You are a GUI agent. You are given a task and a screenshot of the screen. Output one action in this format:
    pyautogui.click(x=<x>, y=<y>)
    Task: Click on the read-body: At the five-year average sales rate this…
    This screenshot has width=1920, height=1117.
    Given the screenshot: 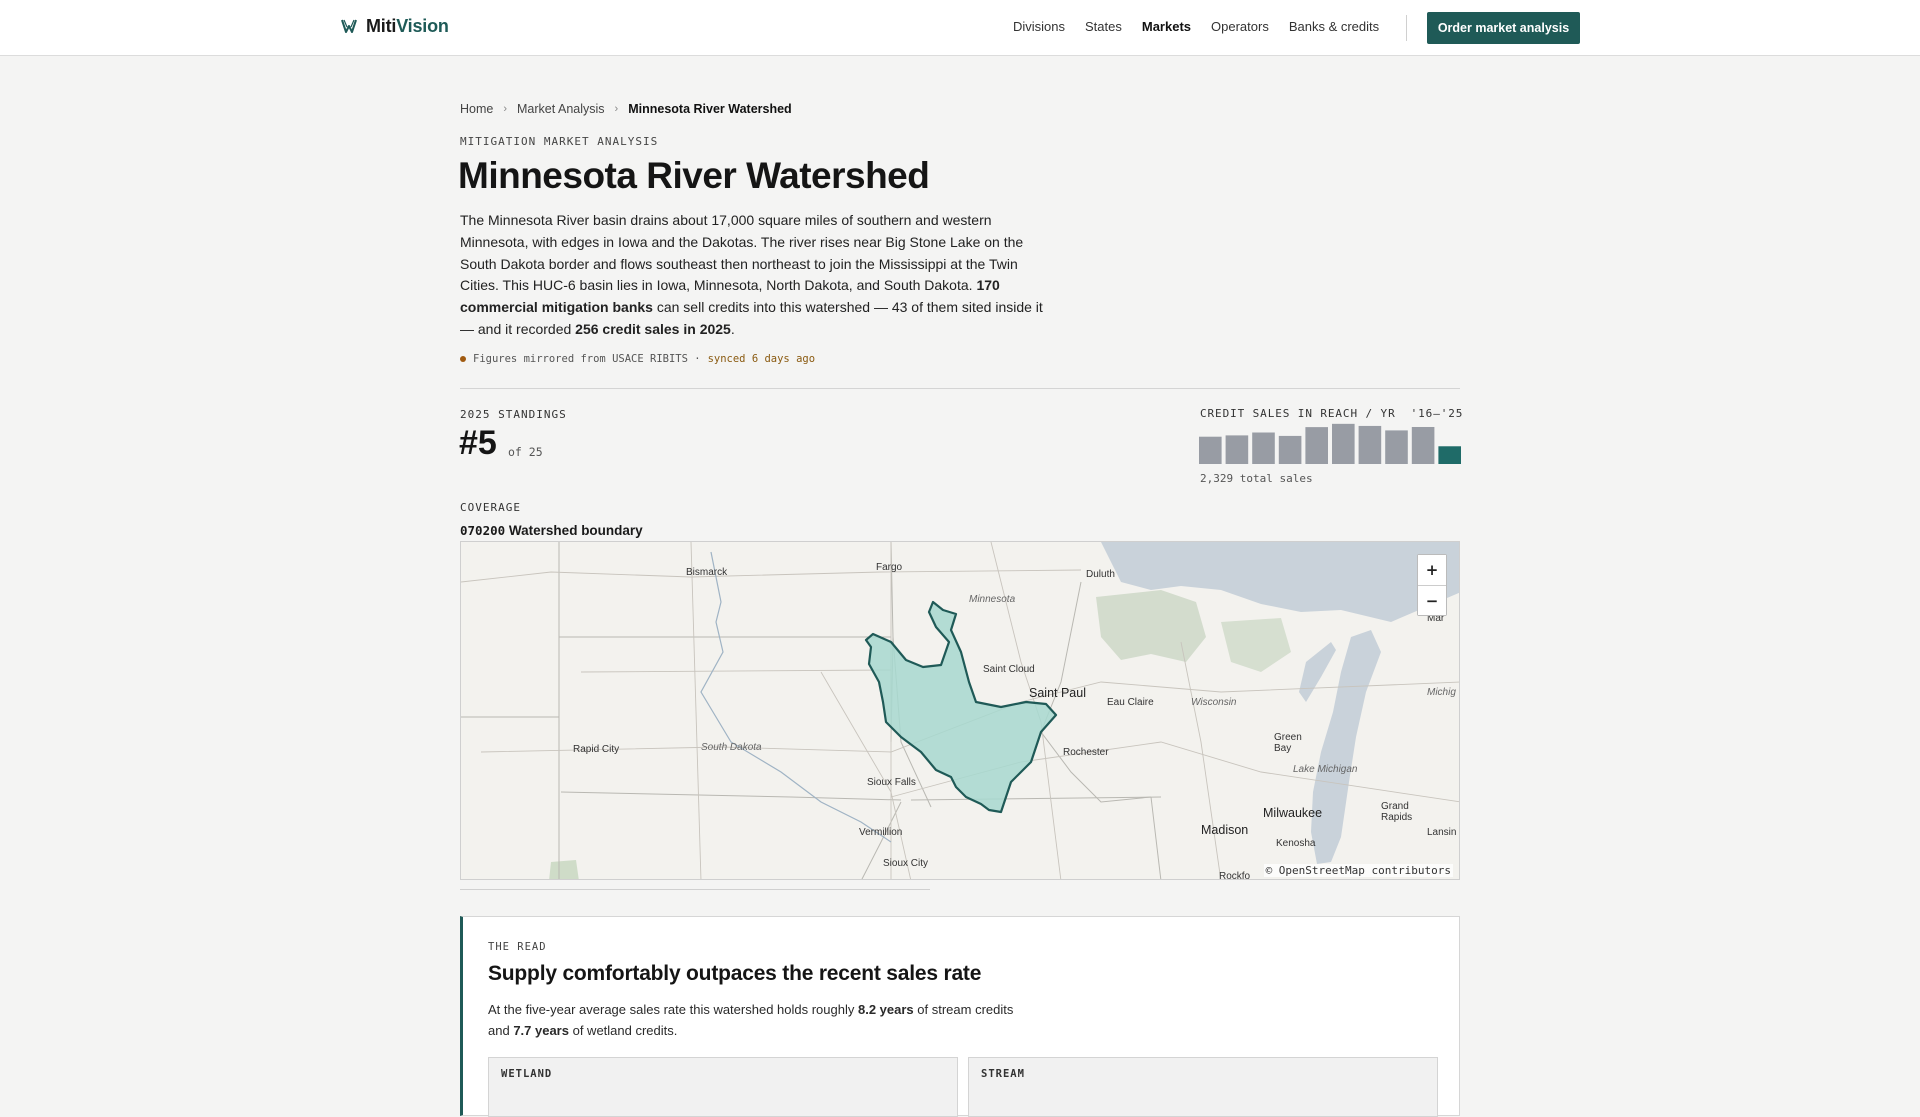 What is the action you would take?
    pyautogui.click(x=751, y=1020)
    